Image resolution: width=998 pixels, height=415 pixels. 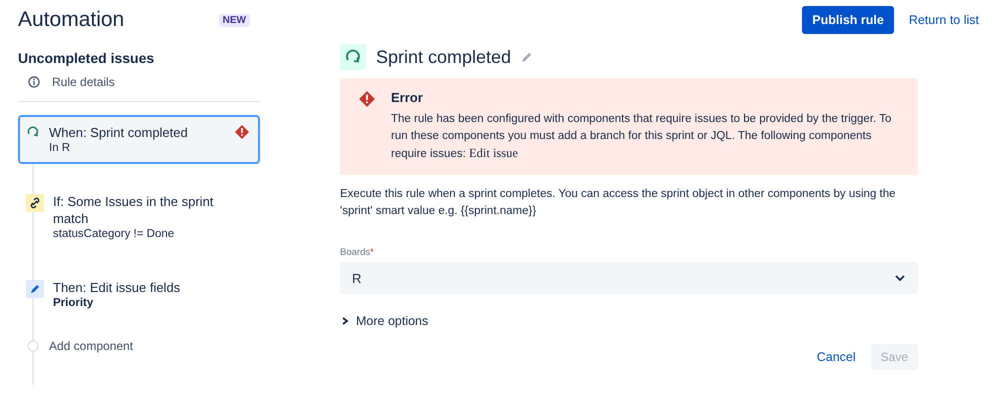 What do you see at coordinates (407, 97) in the screenshot?
I see `error-title: Error` at bounding box center [407, 97].